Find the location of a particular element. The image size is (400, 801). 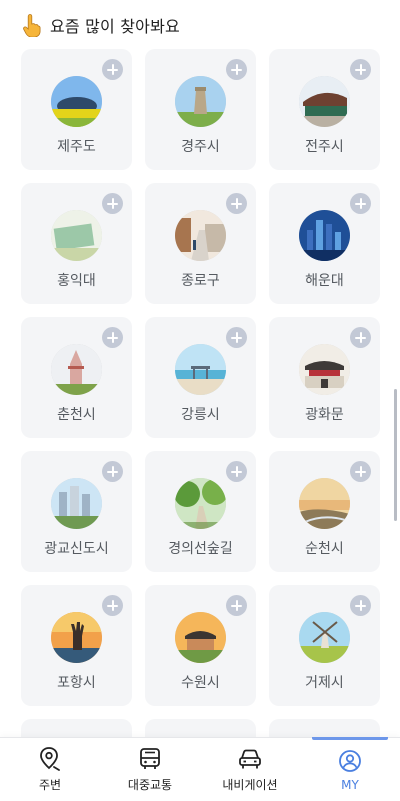

place-name: 경주시 is located at coordinates (200, 147).